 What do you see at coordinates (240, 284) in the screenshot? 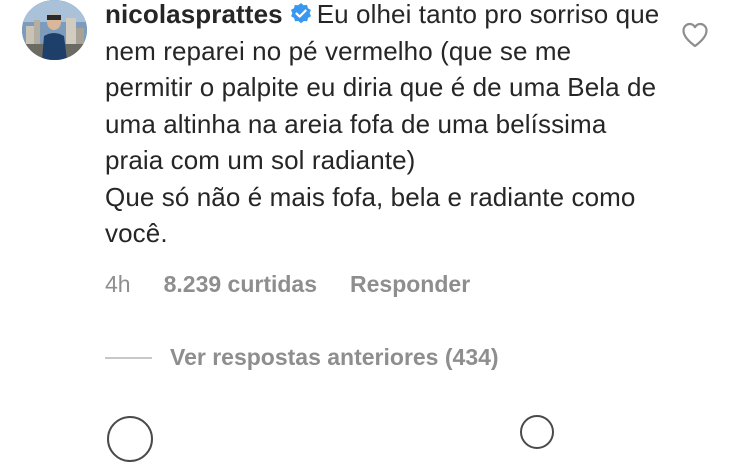
I see `likes-count: 8.239 curtidas` at bounding box center [240, 284].